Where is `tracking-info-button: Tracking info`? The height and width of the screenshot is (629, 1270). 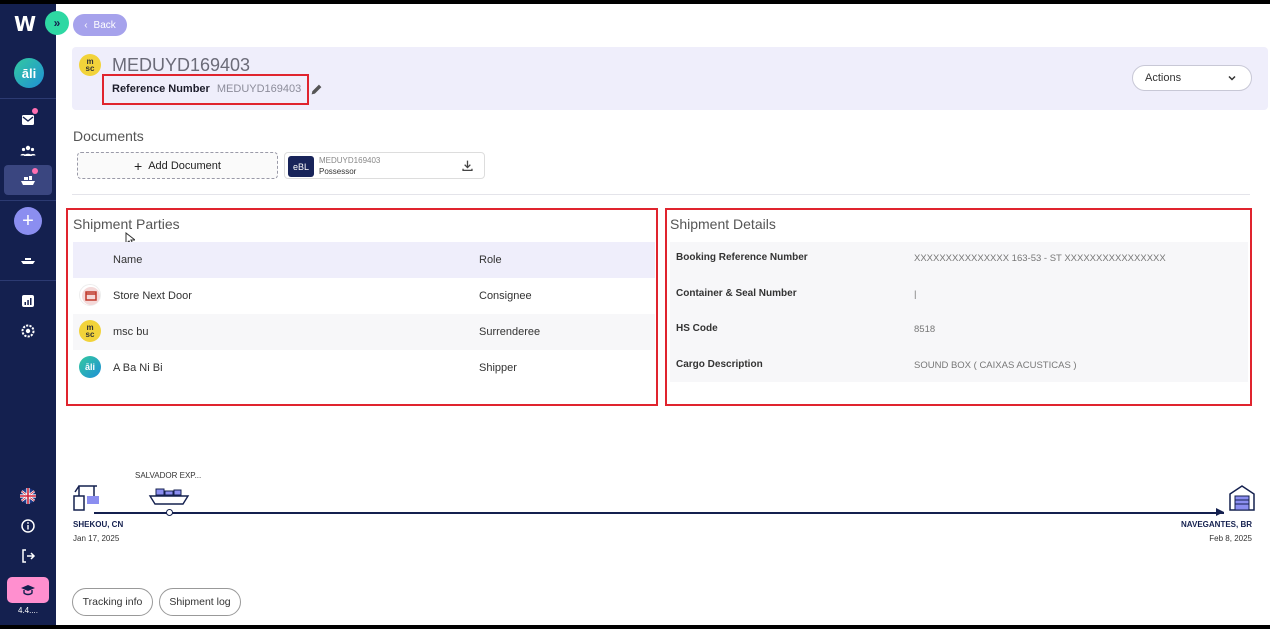 tracking-info-button: Tracking info is located at coordinates (112, 602).